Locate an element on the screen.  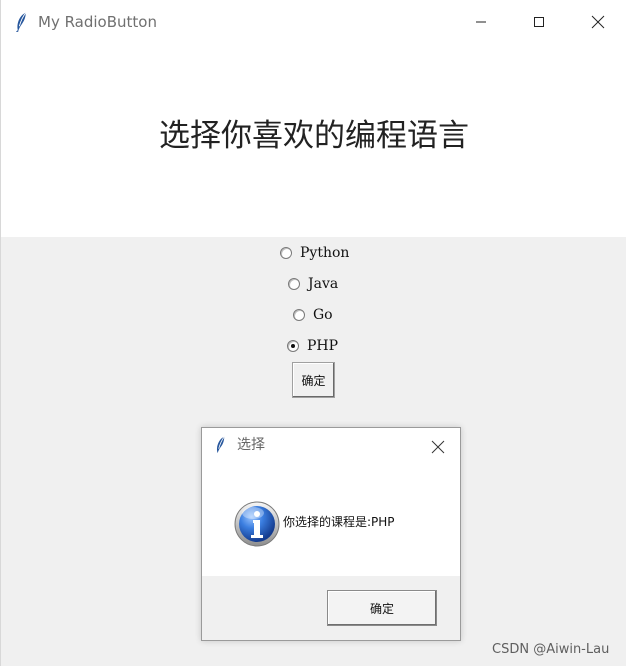
selection-dialog: 选择 你选择的课程是:PHP 确定 is located at coordinates (331, 534).